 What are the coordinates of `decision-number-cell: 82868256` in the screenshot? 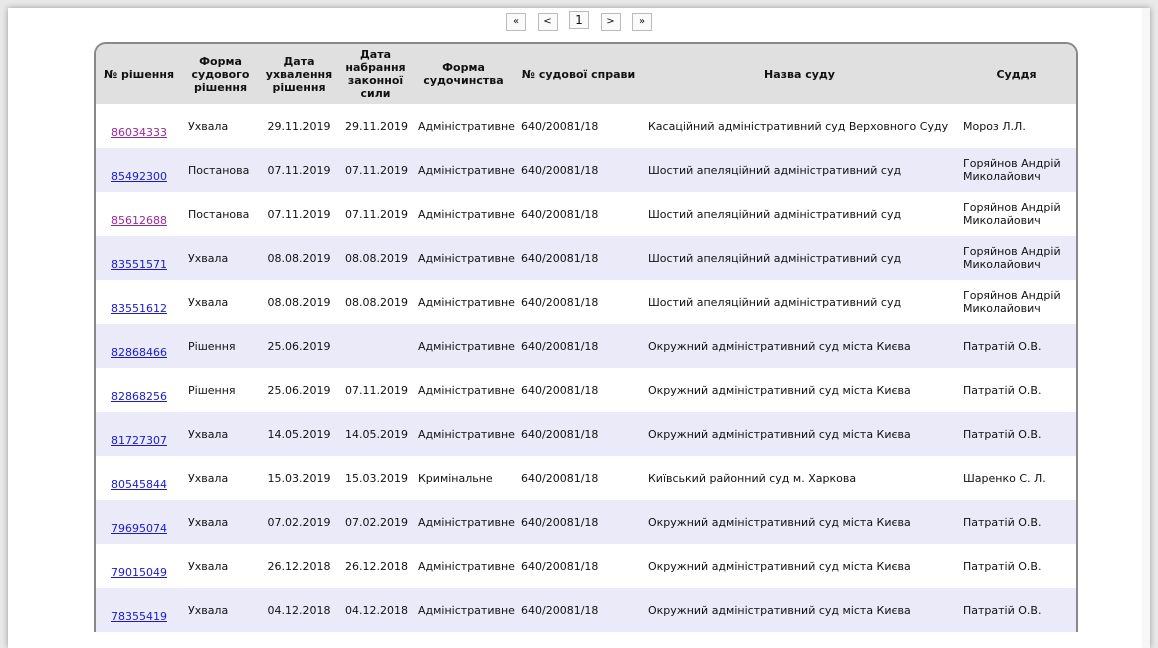 It's located at (139, 390).